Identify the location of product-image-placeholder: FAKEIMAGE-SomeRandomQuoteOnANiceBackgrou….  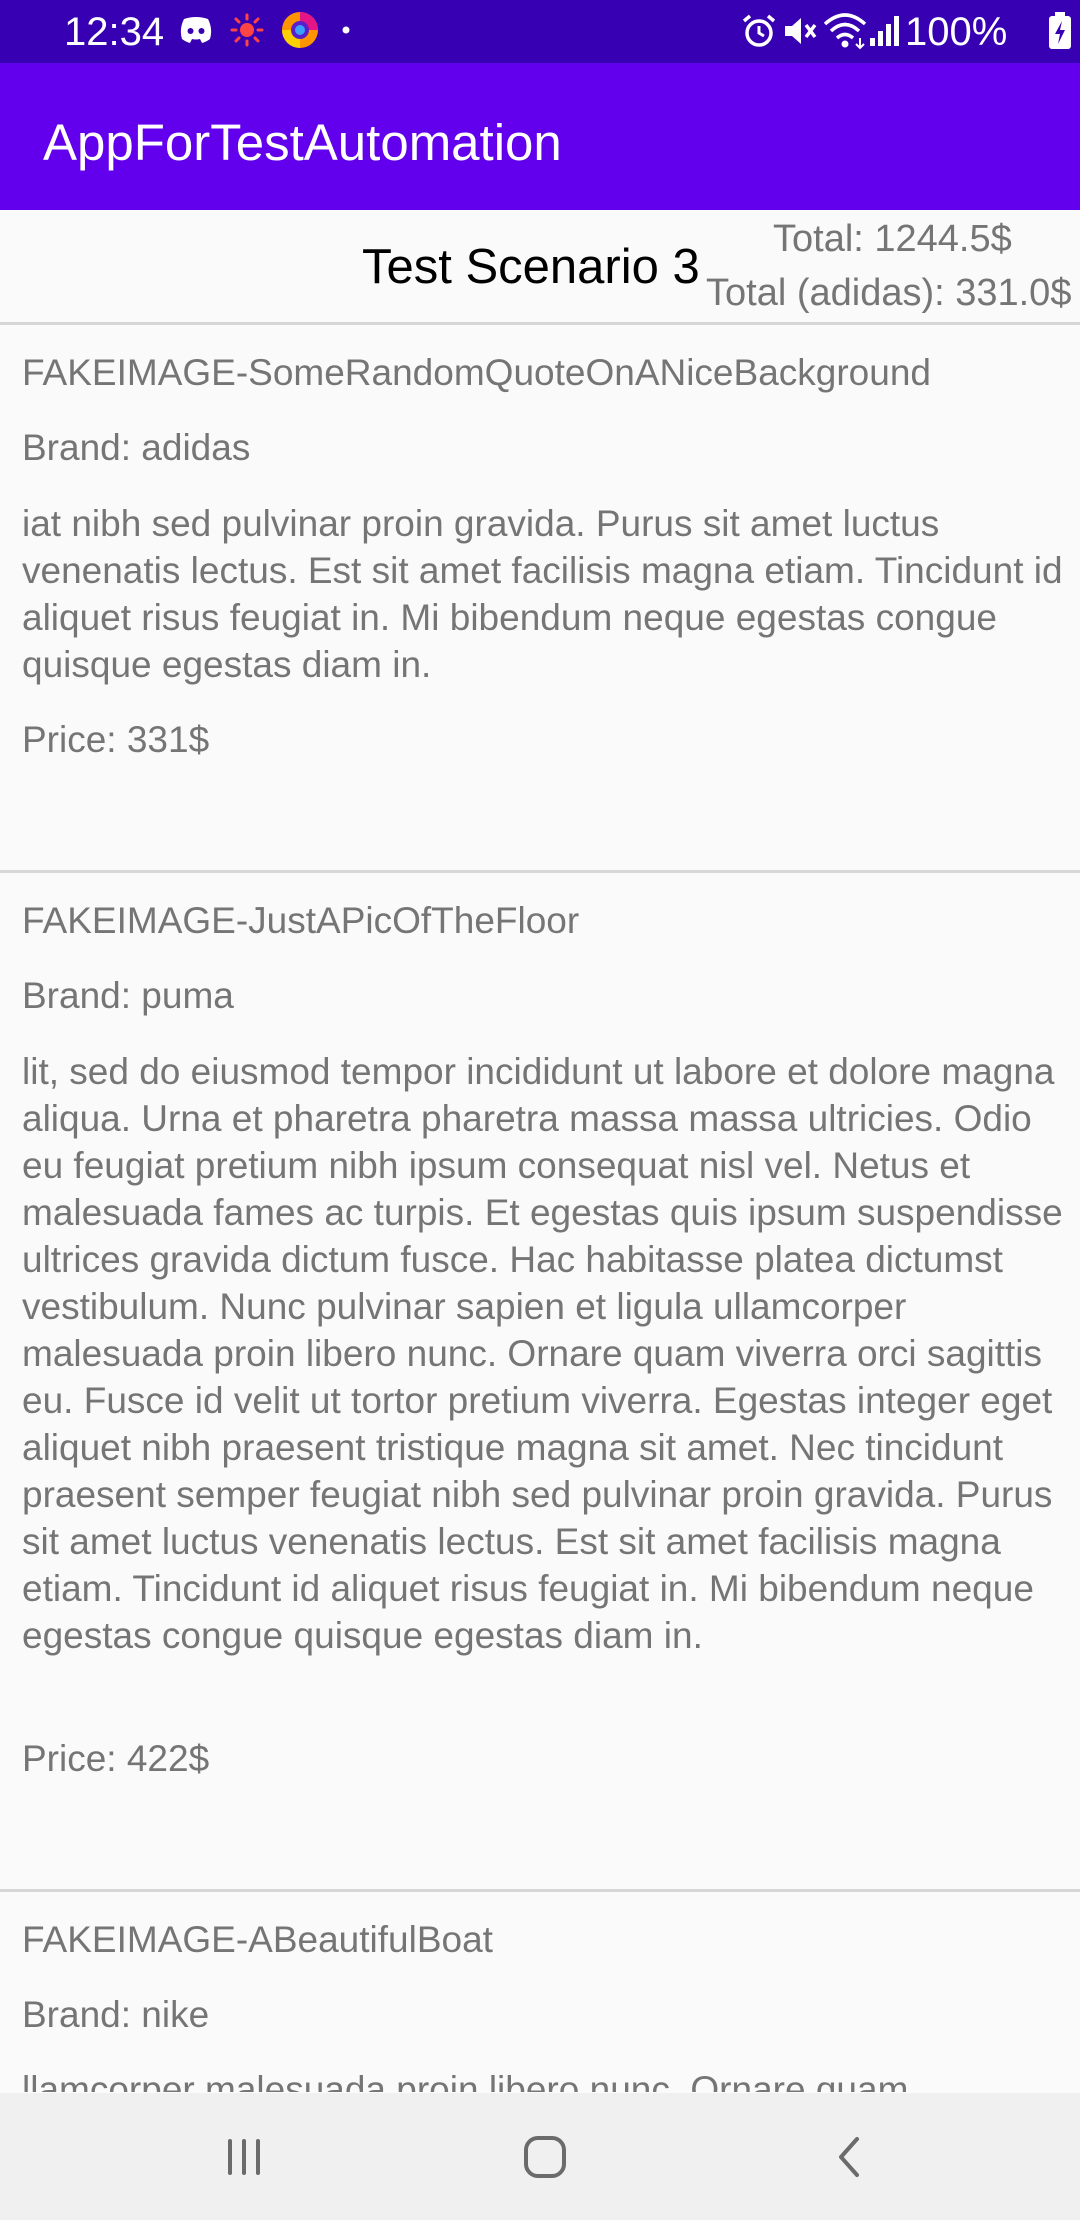
(476, 372).